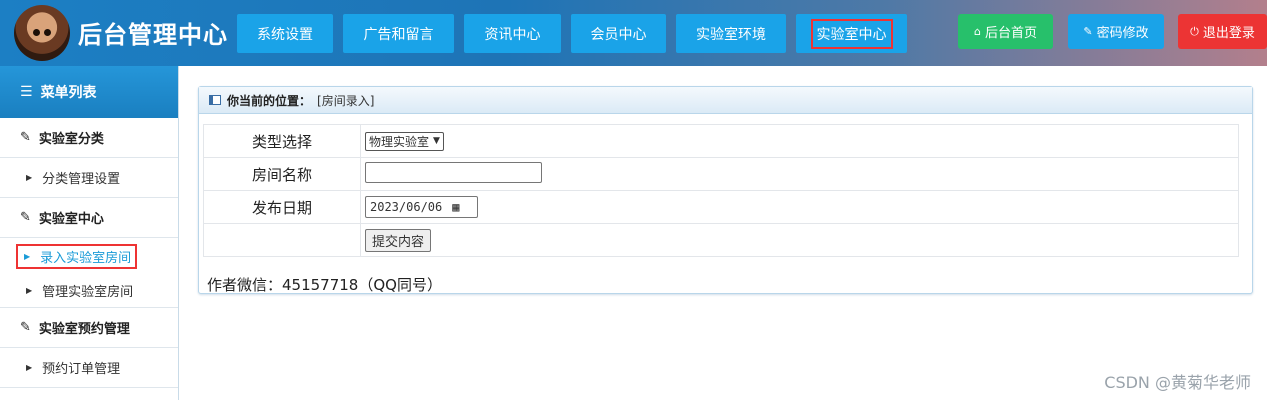 Image resolution: width=1267 pixels, height=400 pixels. Describe the element at coordinates (71, 219) in the screenshot. I see `sidebar-group-label: 实验室中心` at that location.